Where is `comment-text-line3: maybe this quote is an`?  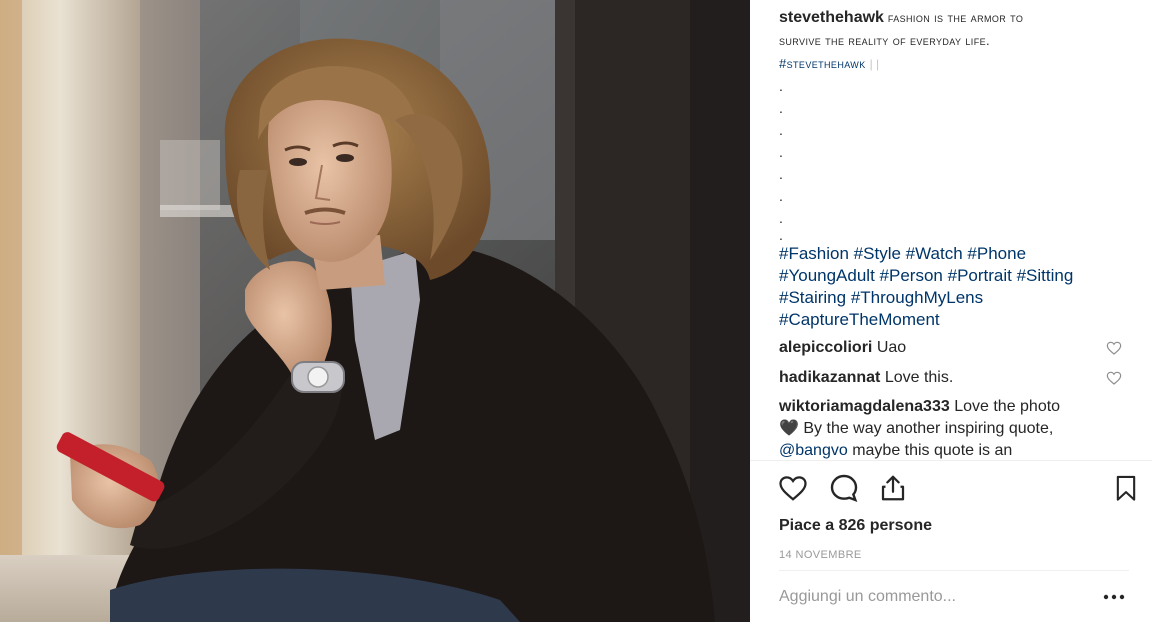
comment-text-line3: maybe this quote is an is located at coordinates (932, 450).